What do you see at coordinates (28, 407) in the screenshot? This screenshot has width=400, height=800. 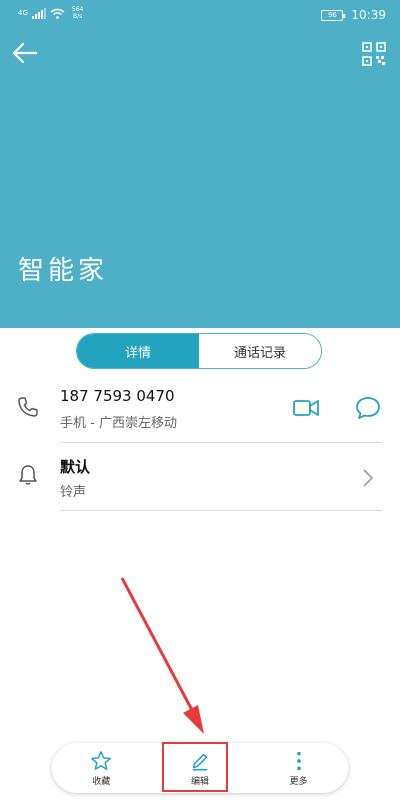 I see `phone-icon` at bounding box center [28, 407].